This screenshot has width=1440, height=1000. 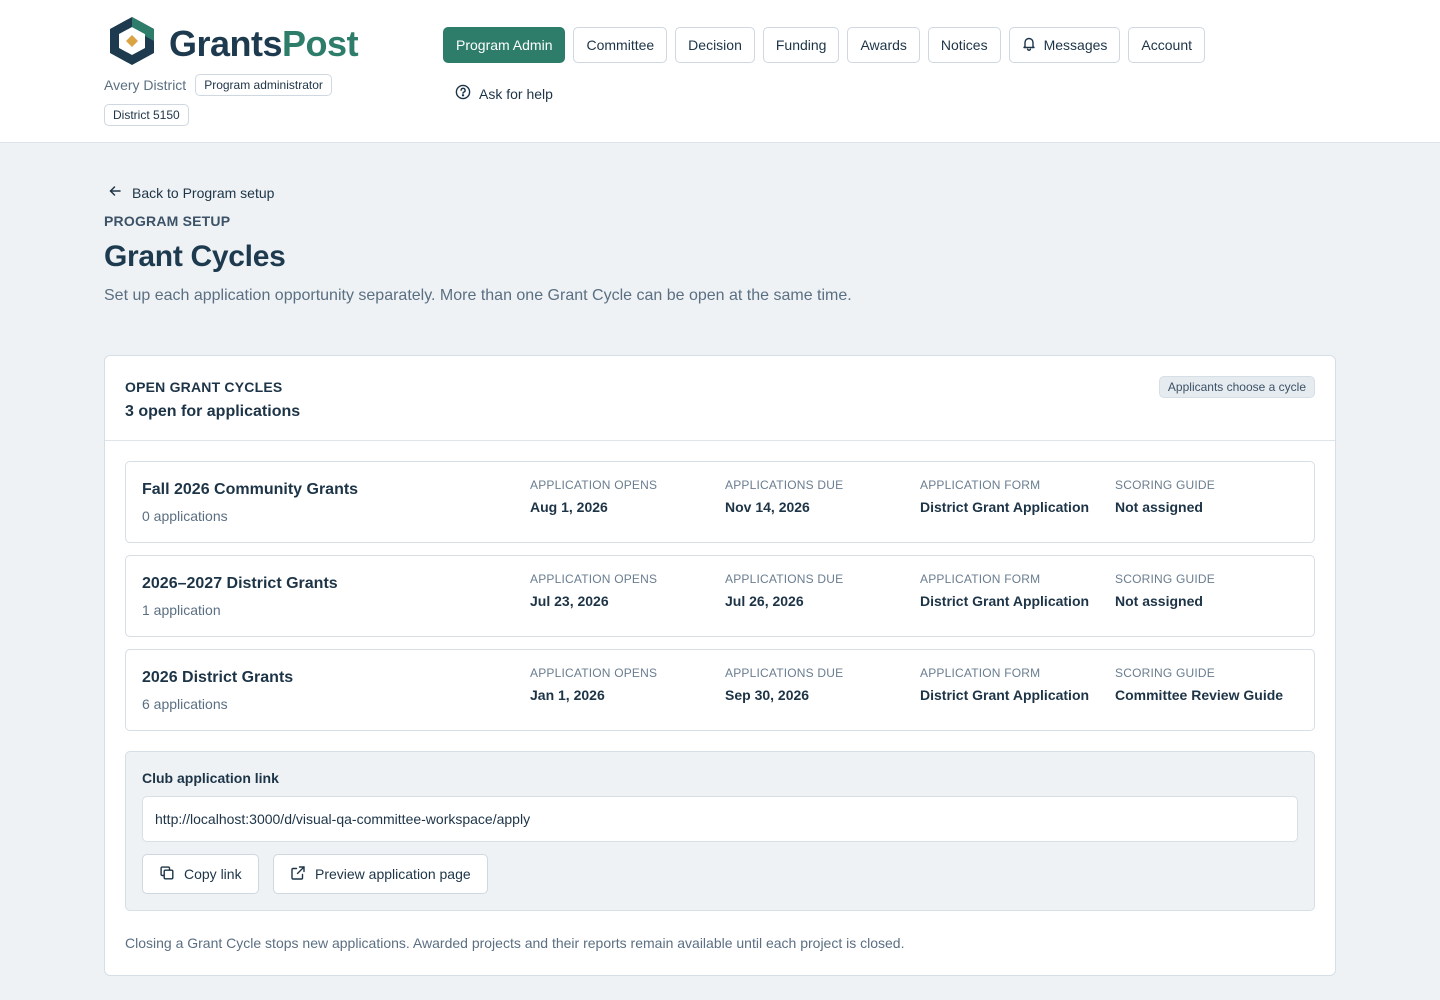 I want to click on brand-name: GrantsPost, so click(x=264, y=43).